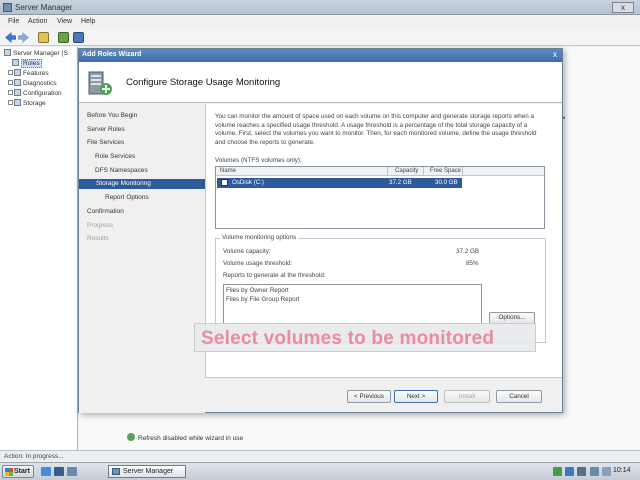 Image resolution: width=640 pixels, height=480 pixels. I want to click on forward-arrow-icon, so click(23, 37).